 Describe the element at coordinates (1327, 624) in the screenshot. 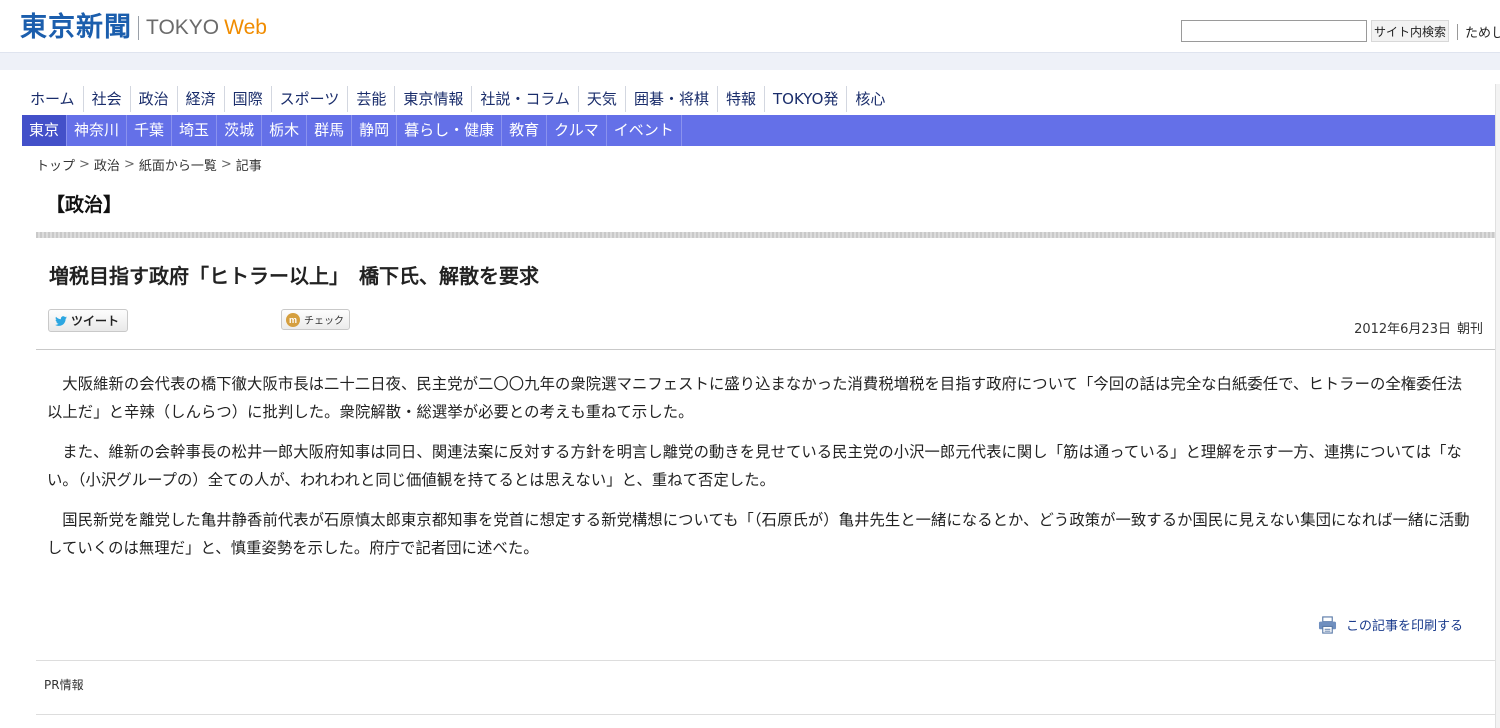

I see `printer-icon` at that location.